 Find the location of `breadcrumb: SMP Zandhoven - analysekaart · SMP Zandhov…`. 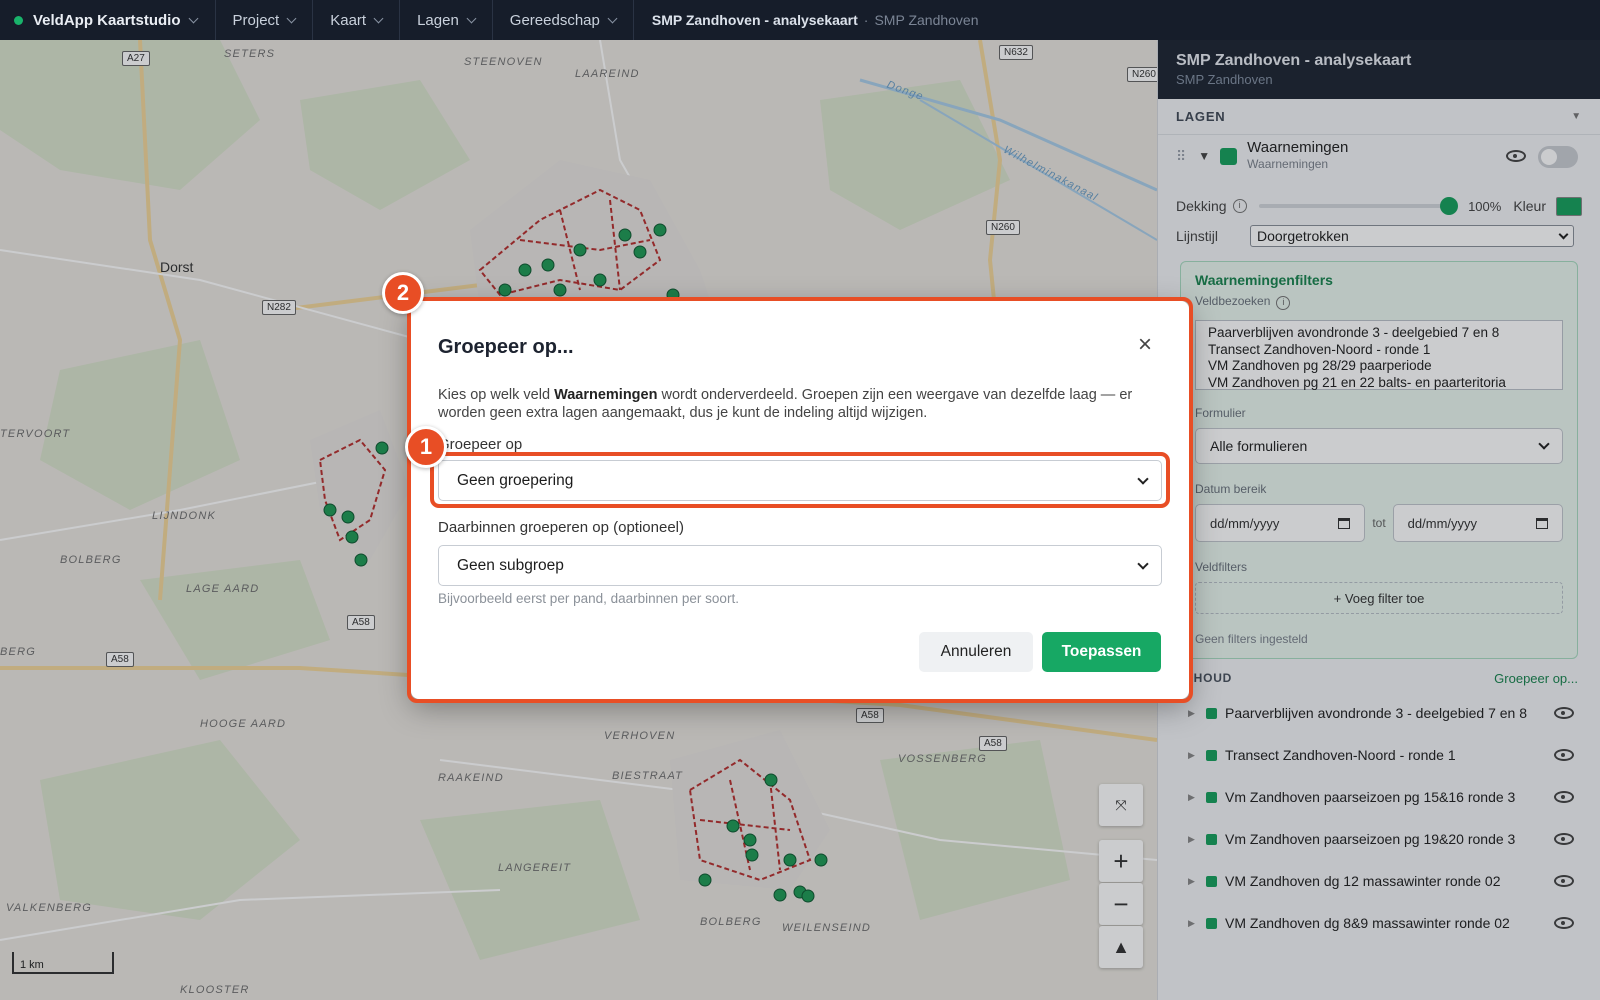

breadcrumb: SMP Zandhoven - analysekaart · SMP Zandhov… is located at coordinates (815, 20).